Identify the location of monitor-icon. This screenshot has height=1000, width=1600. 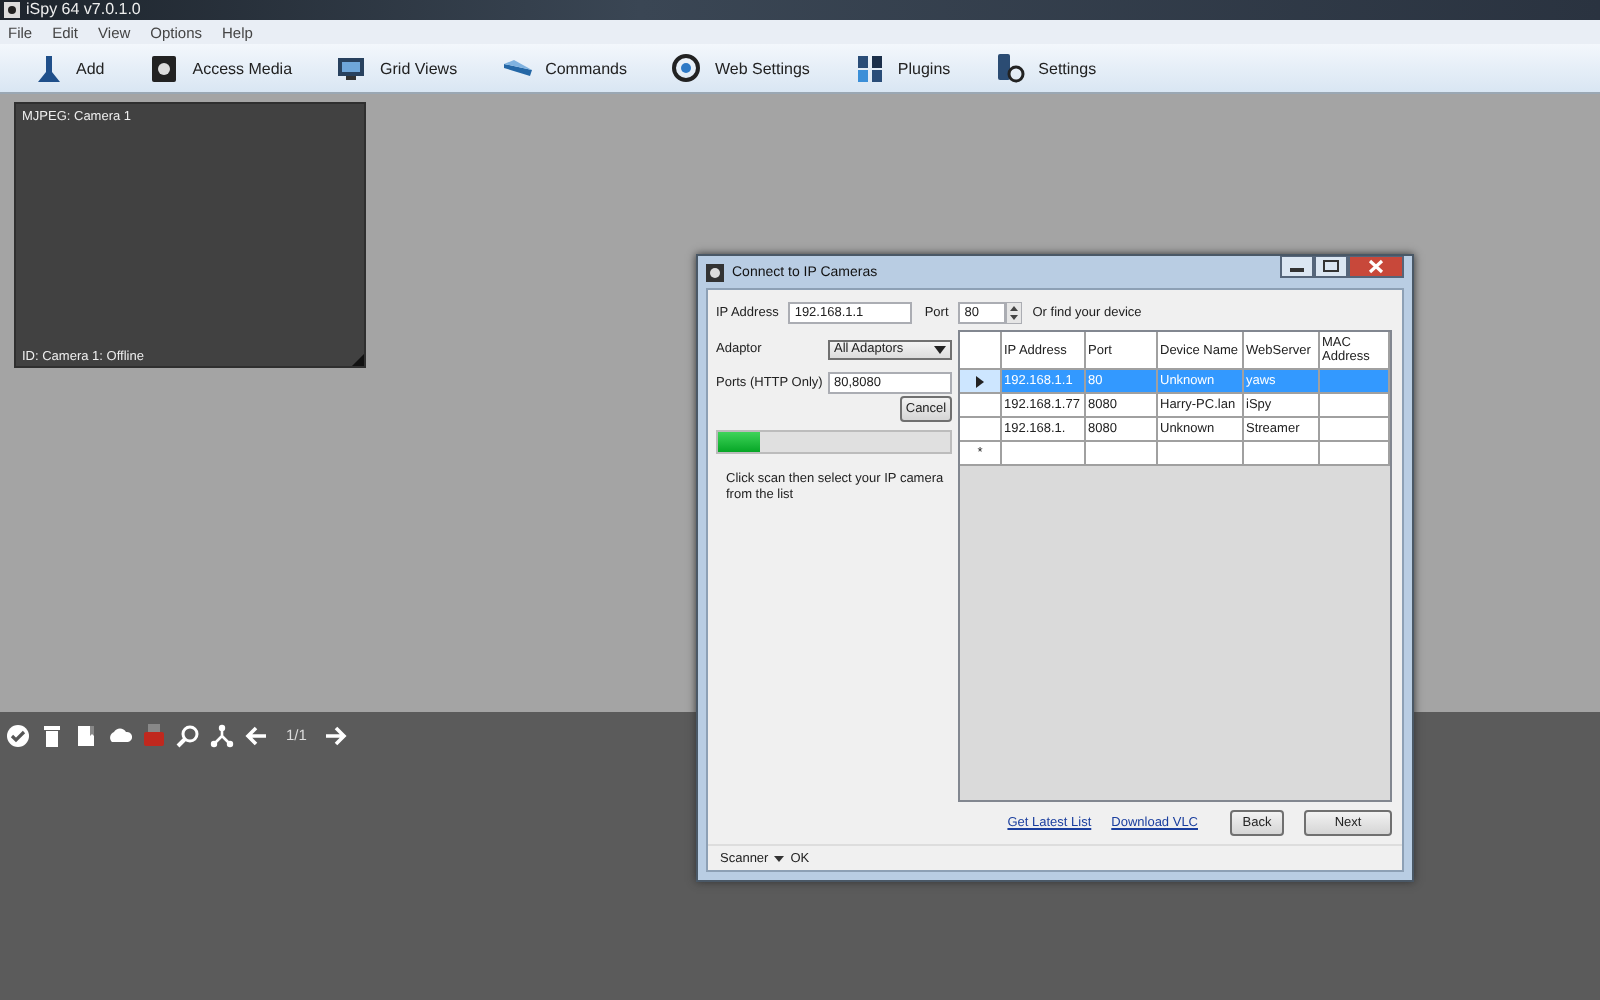
(352, 68).